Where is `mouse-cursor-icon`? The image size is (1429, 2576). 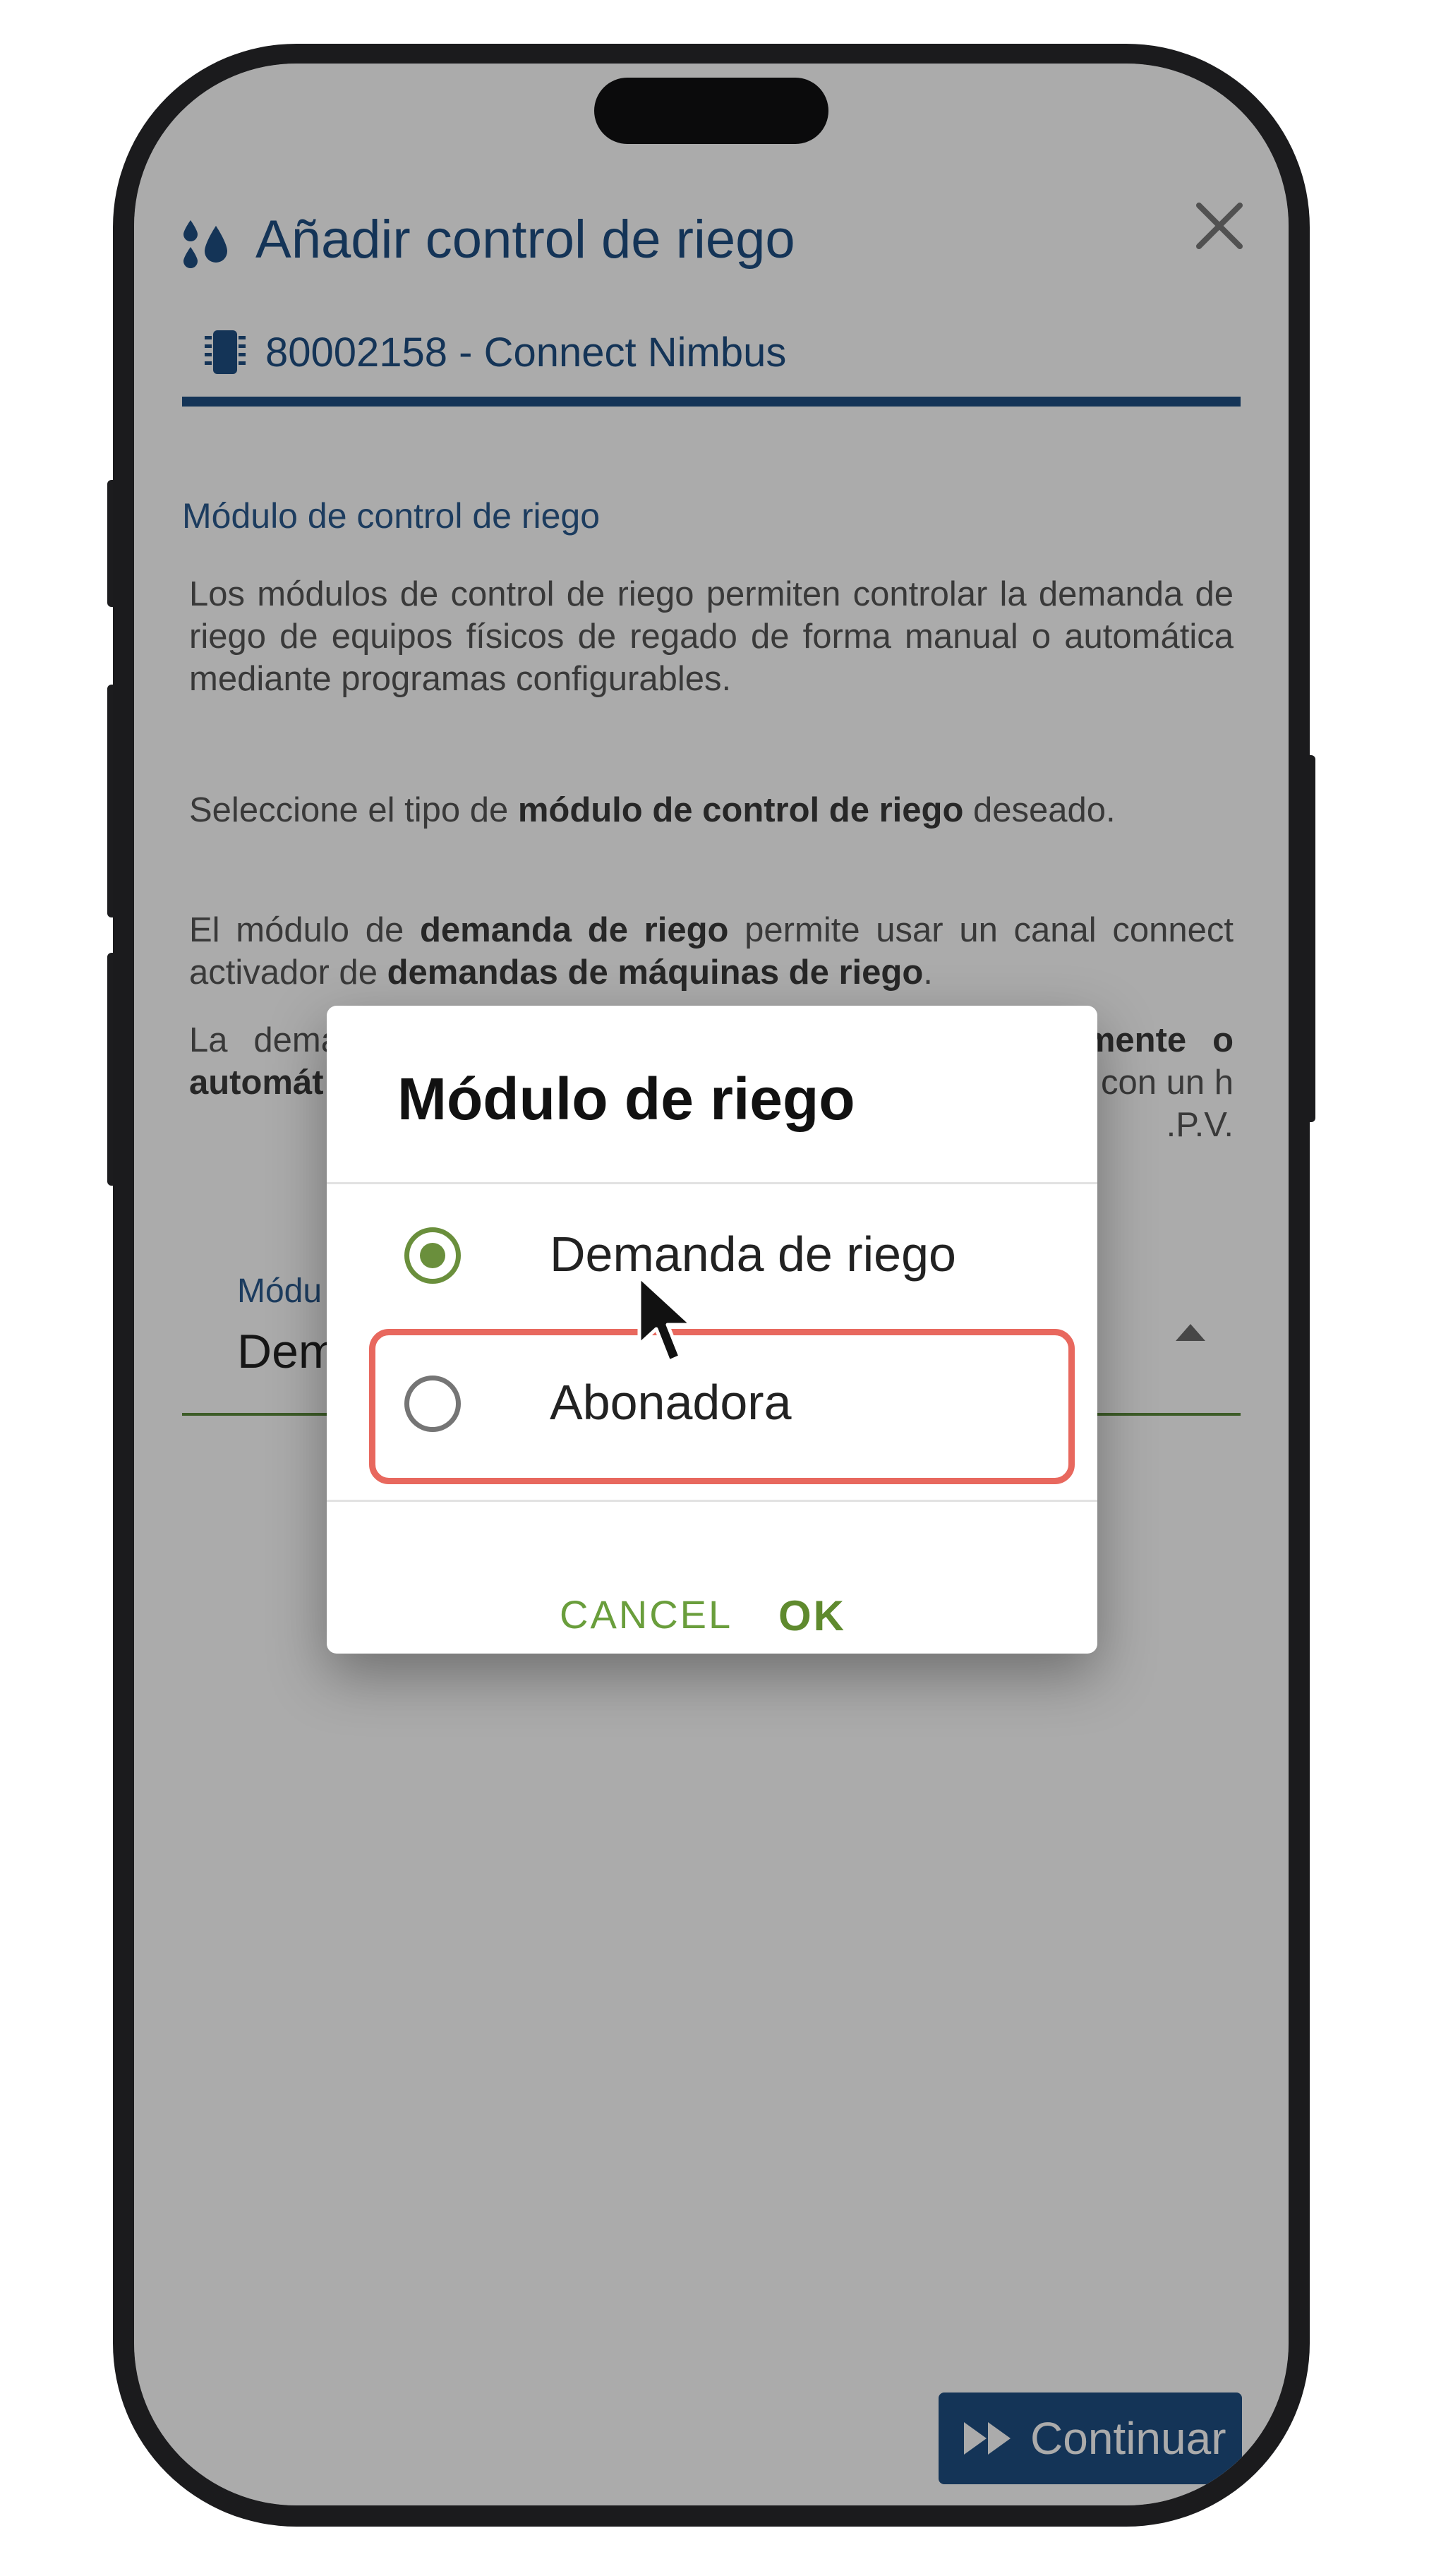
mouse-cursor-icon is located at coordinates (665, 1319).